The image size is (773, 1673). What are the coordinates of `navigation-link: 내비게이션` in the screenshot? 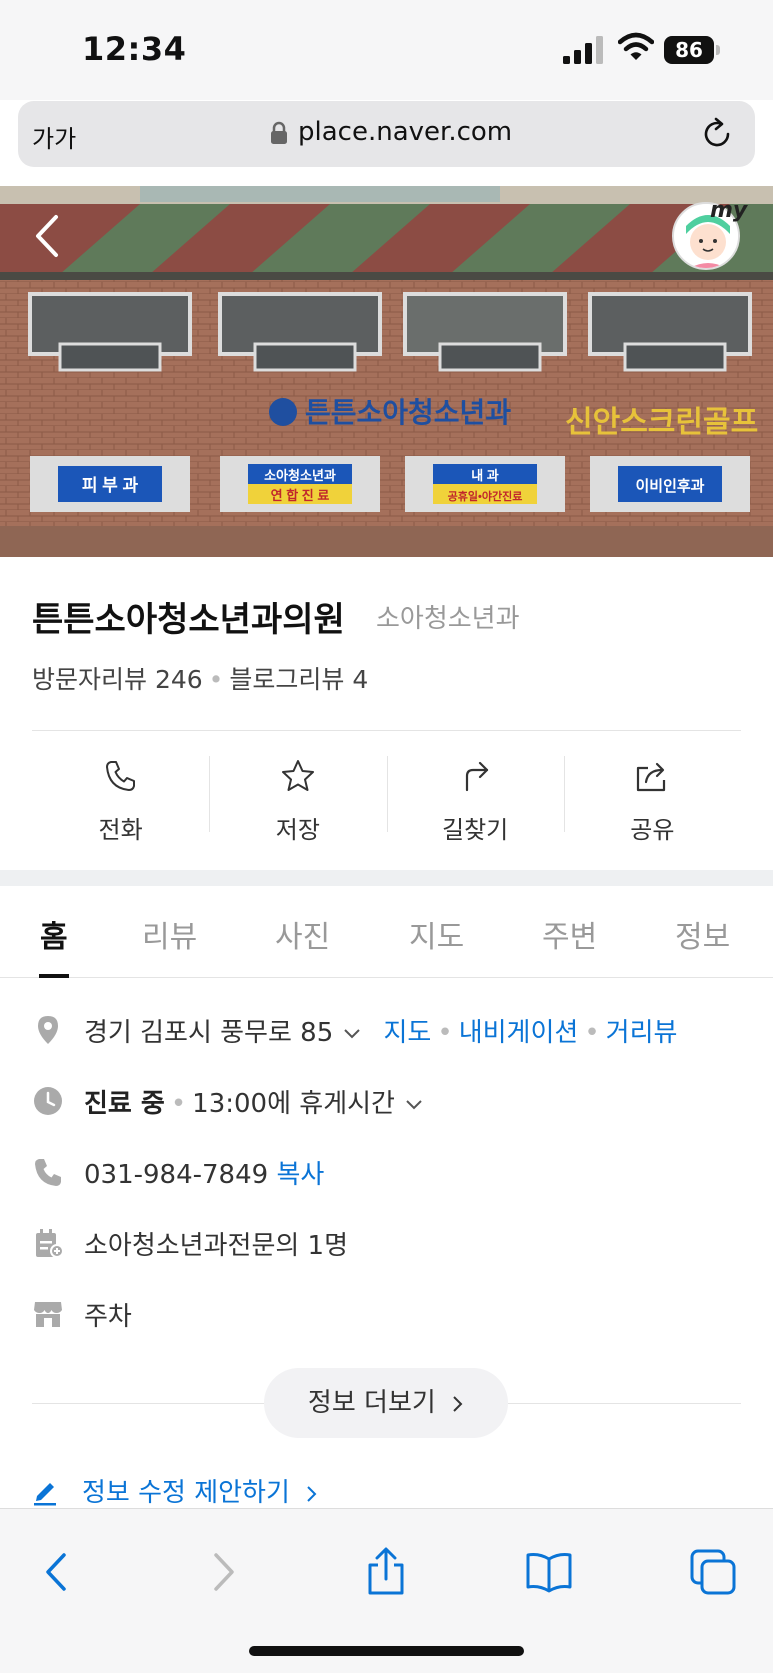 It's located at (519, 1033).